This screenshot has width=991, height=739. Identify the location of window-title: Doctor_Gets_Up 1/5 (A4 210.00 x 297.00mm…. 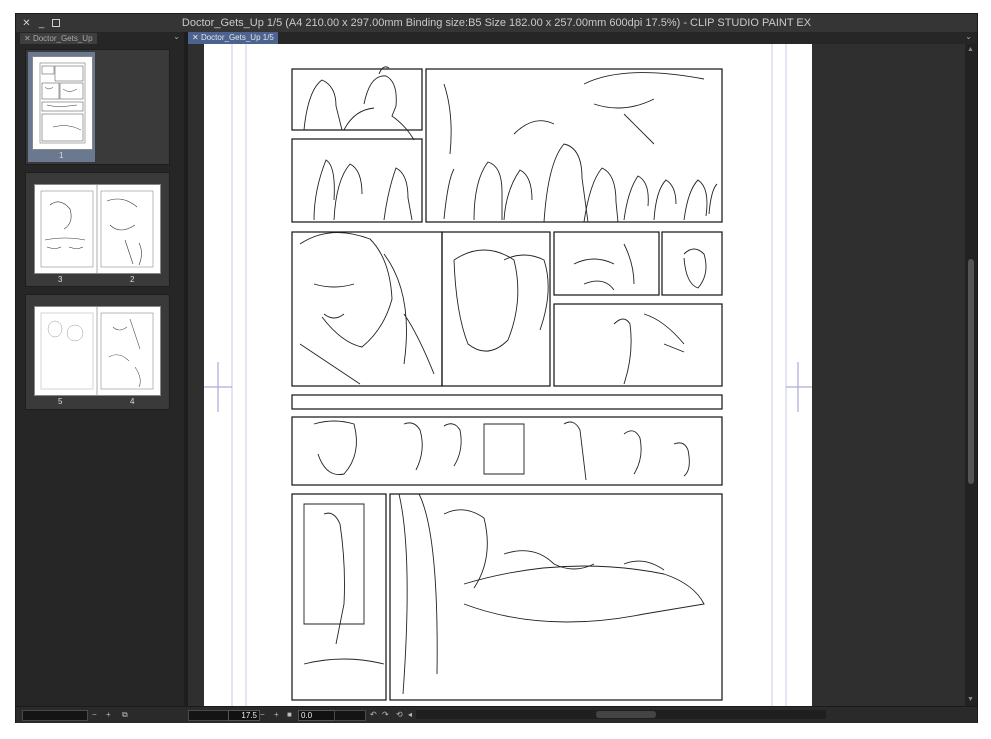
(496, 23).